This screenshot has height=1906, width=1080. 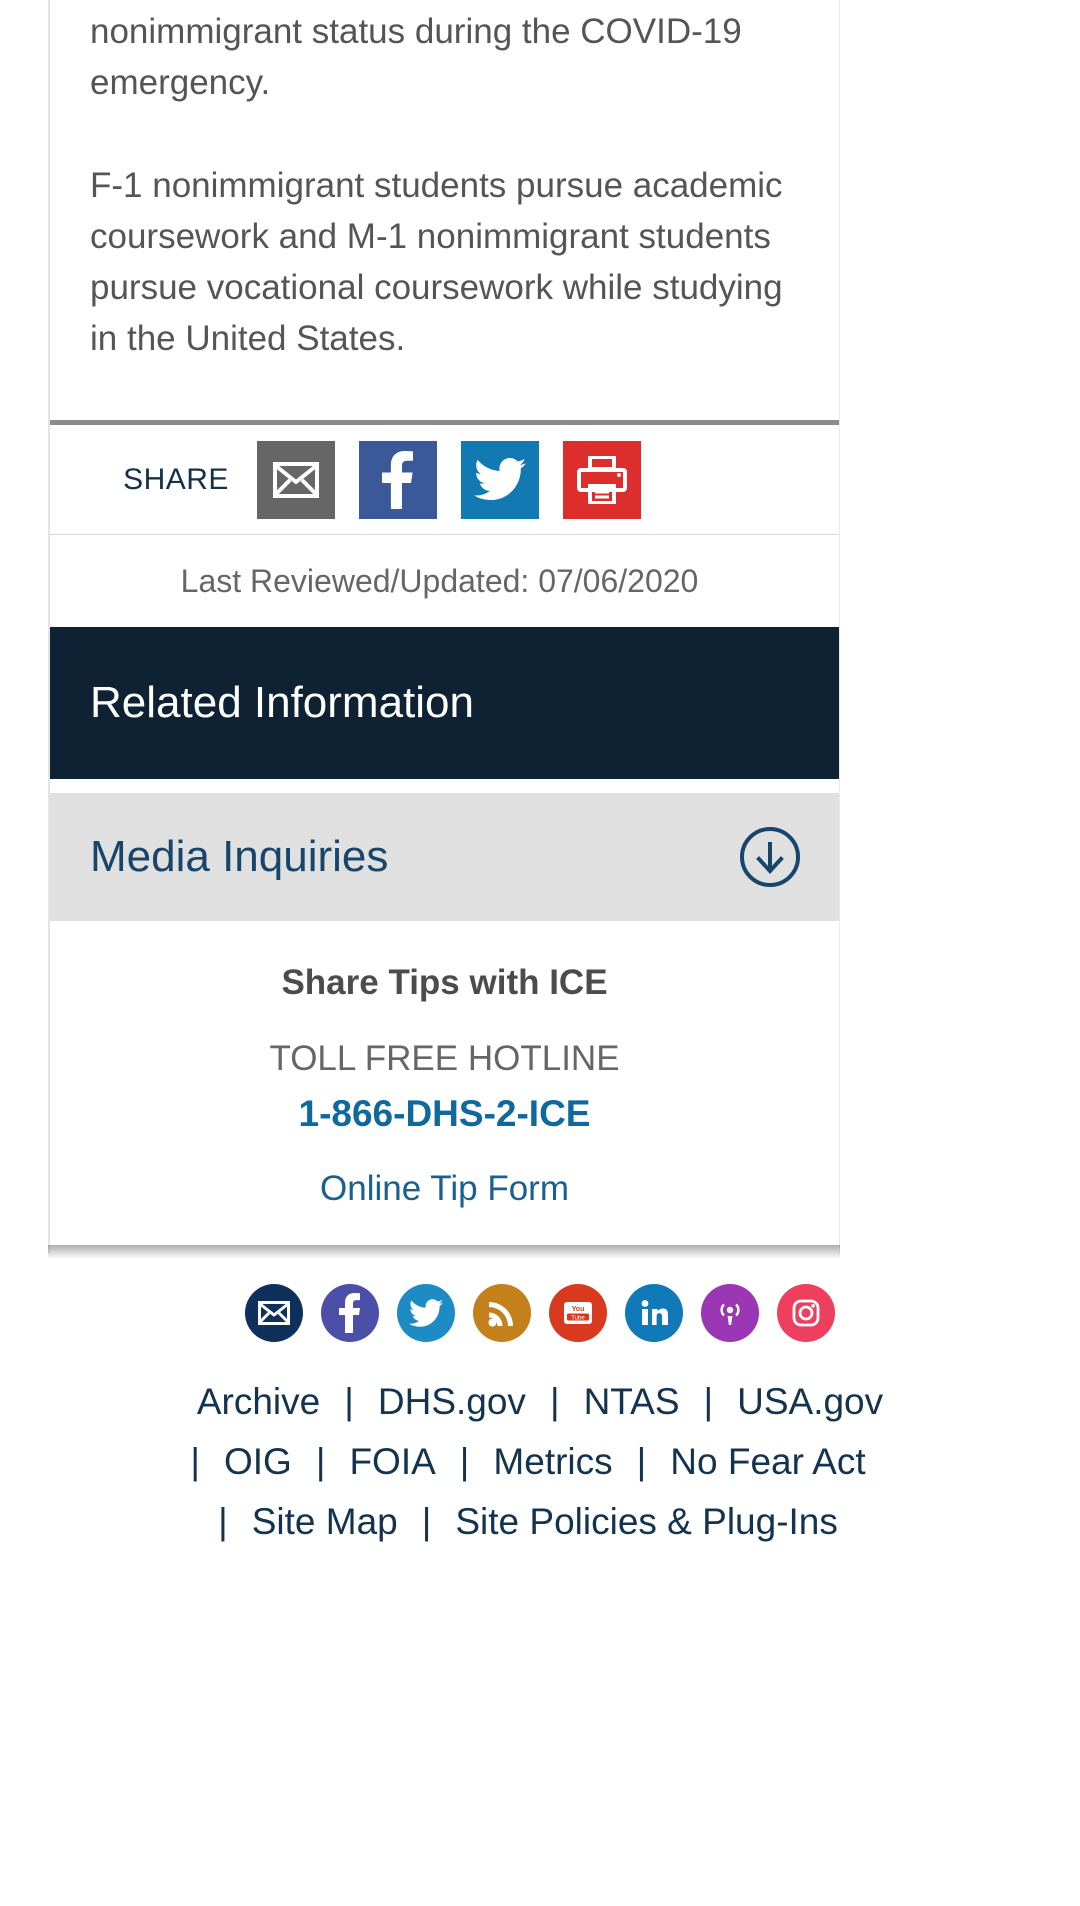 What do you see at coordinates (806, 1313) in the screenshot?
I see `footer-instagram-icon` at bounding box center [806, 1313].